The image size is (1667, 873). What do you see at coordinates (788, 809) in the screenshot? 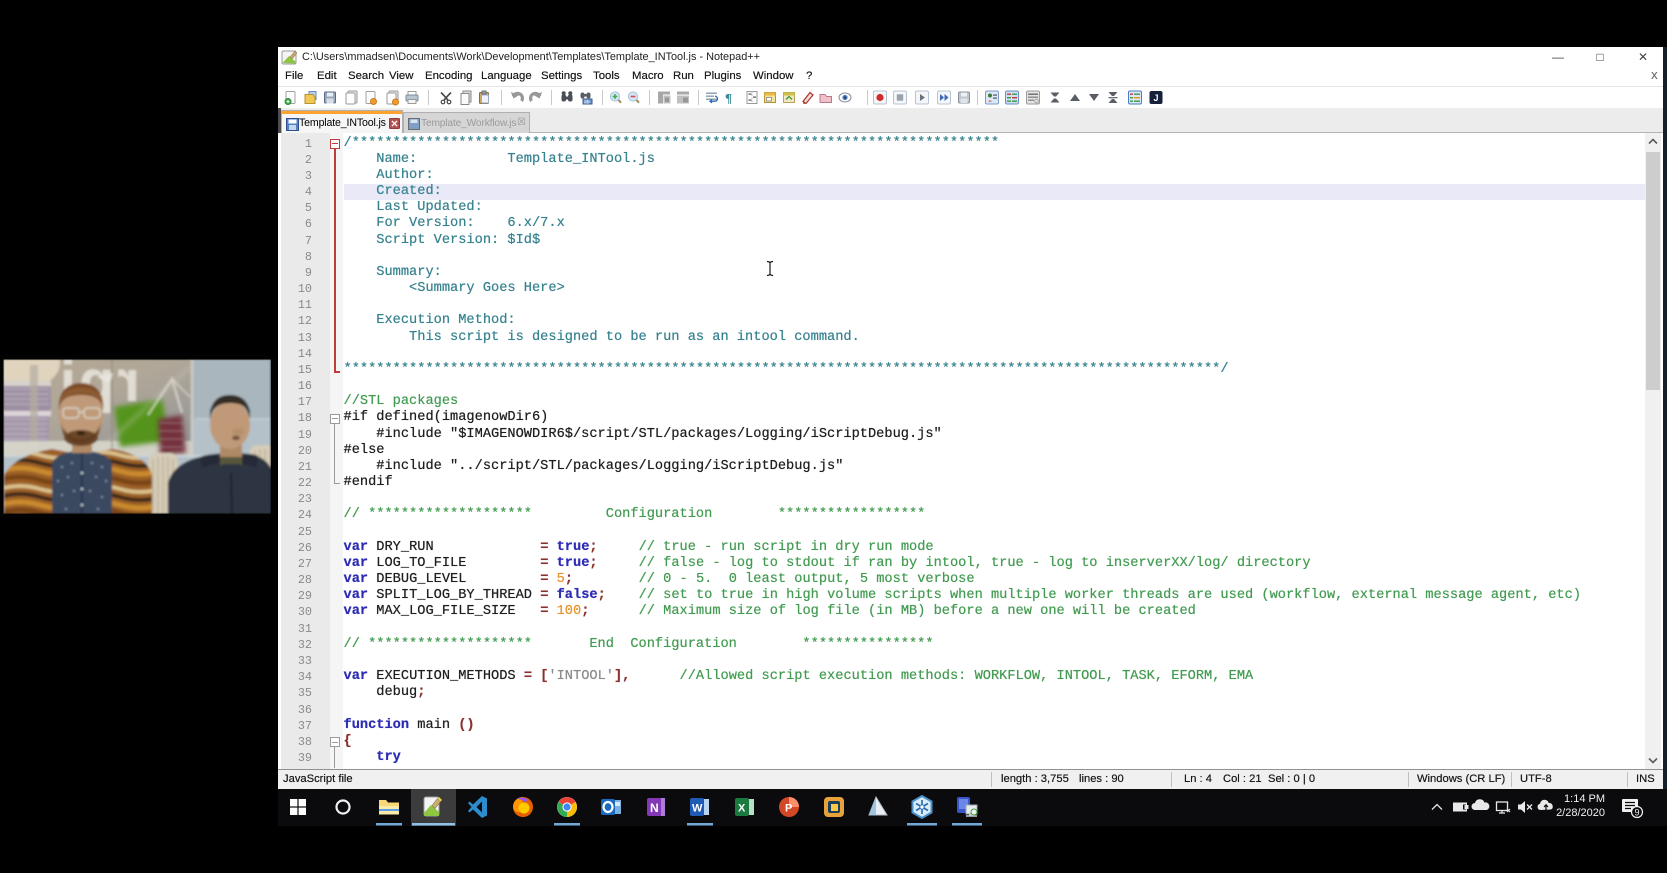
I see `svg-text: P` at bounding box center [788, 809].